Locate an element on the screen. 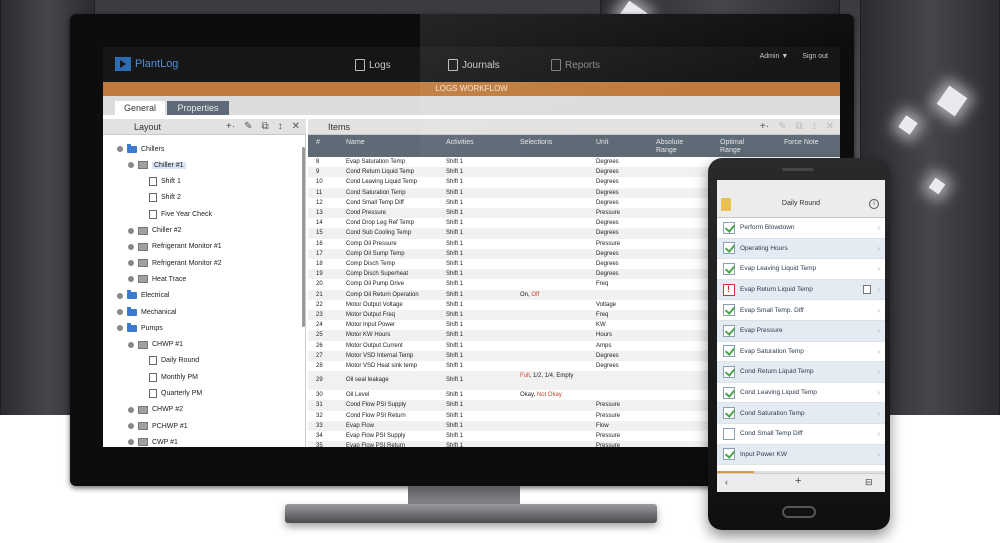  tree-item: Monthly PM is located at coordinates (168, 377).